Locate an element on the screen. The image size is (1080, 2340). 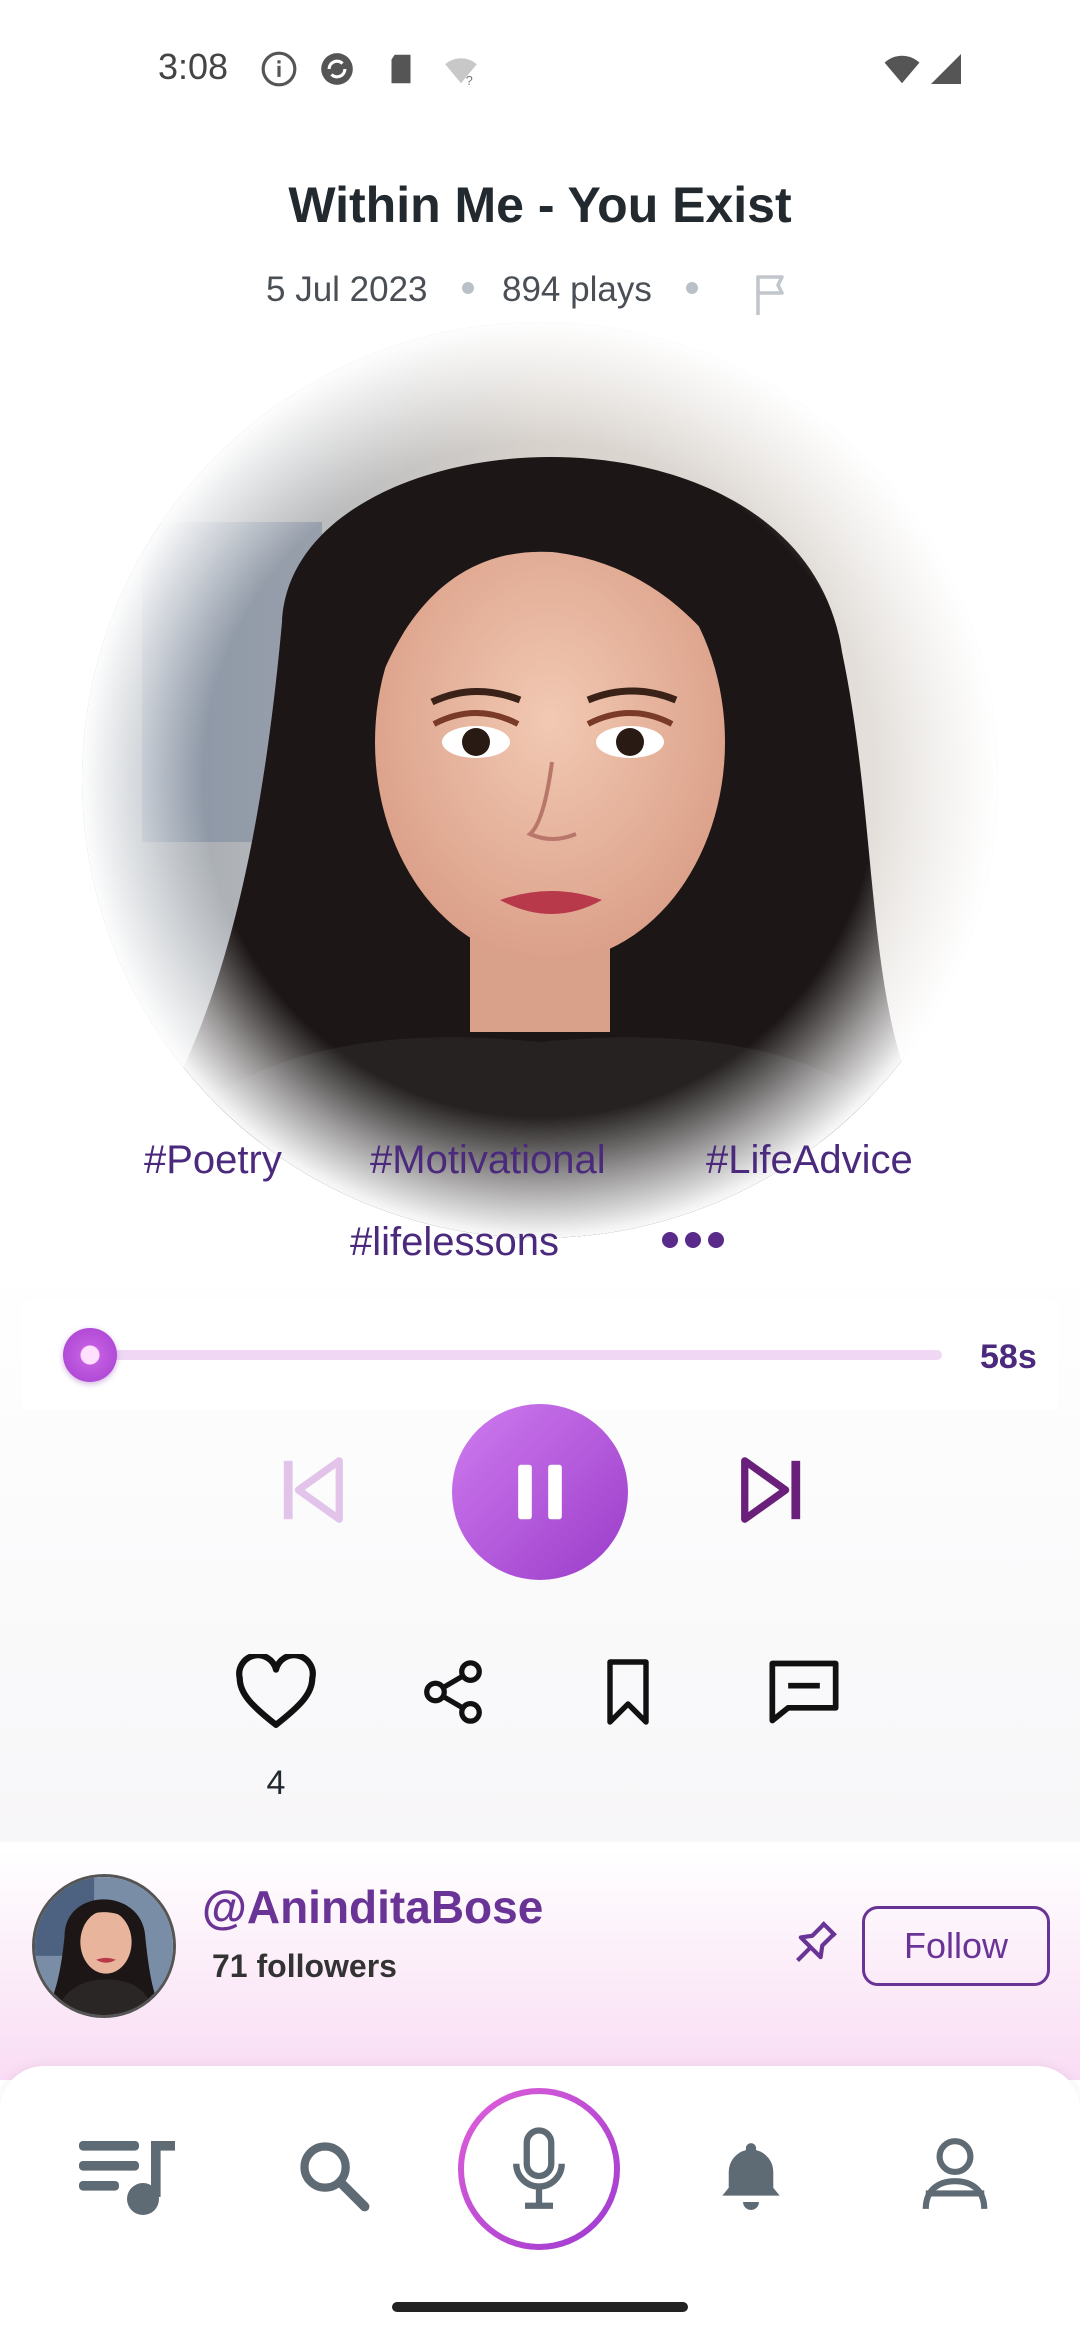
nav-search is located at coordinates (333, 2175).